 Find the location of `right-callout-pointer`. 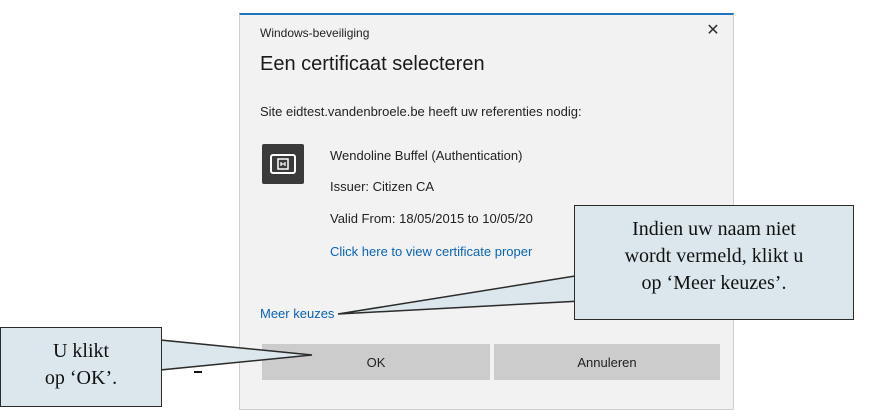

right-callout-pointer is located at coordinates (469, 293).